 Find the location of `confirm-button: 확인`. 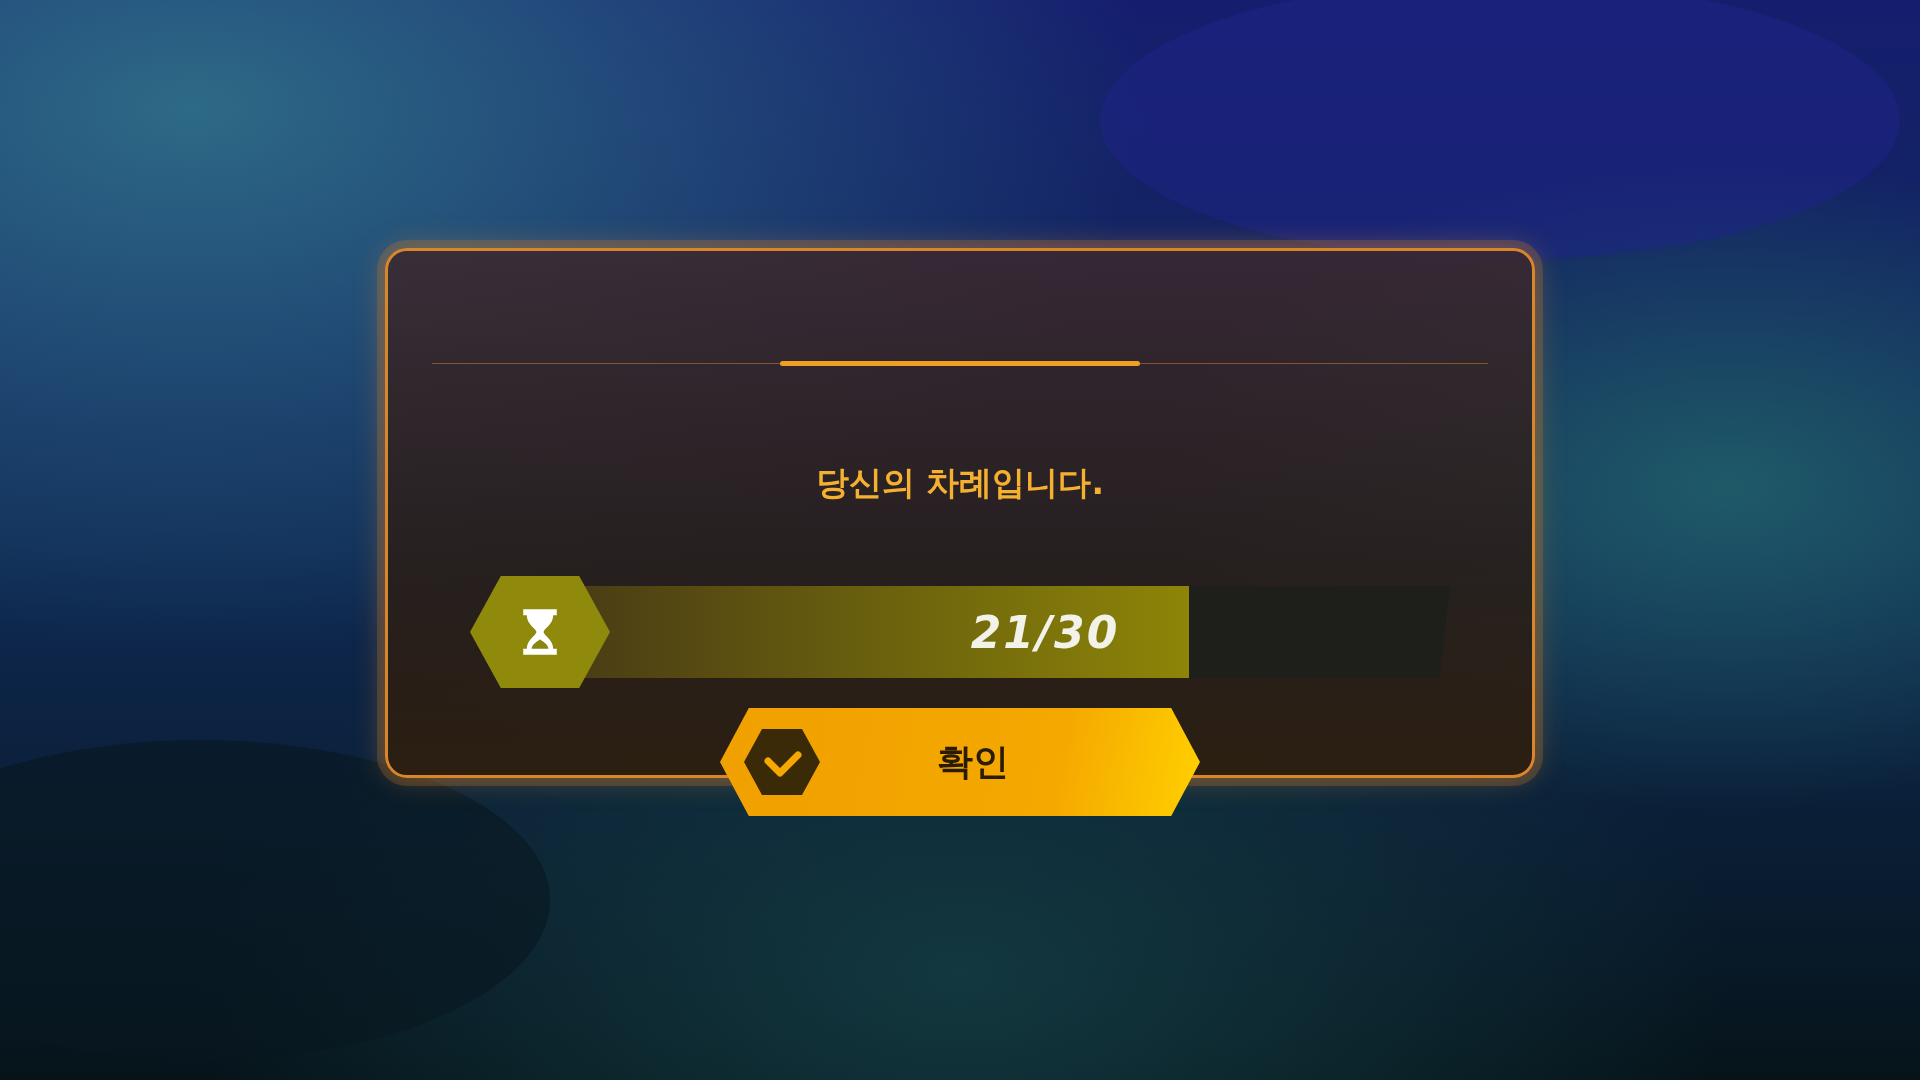

confirm-button: 확인 is located at coordinates (960, 762).